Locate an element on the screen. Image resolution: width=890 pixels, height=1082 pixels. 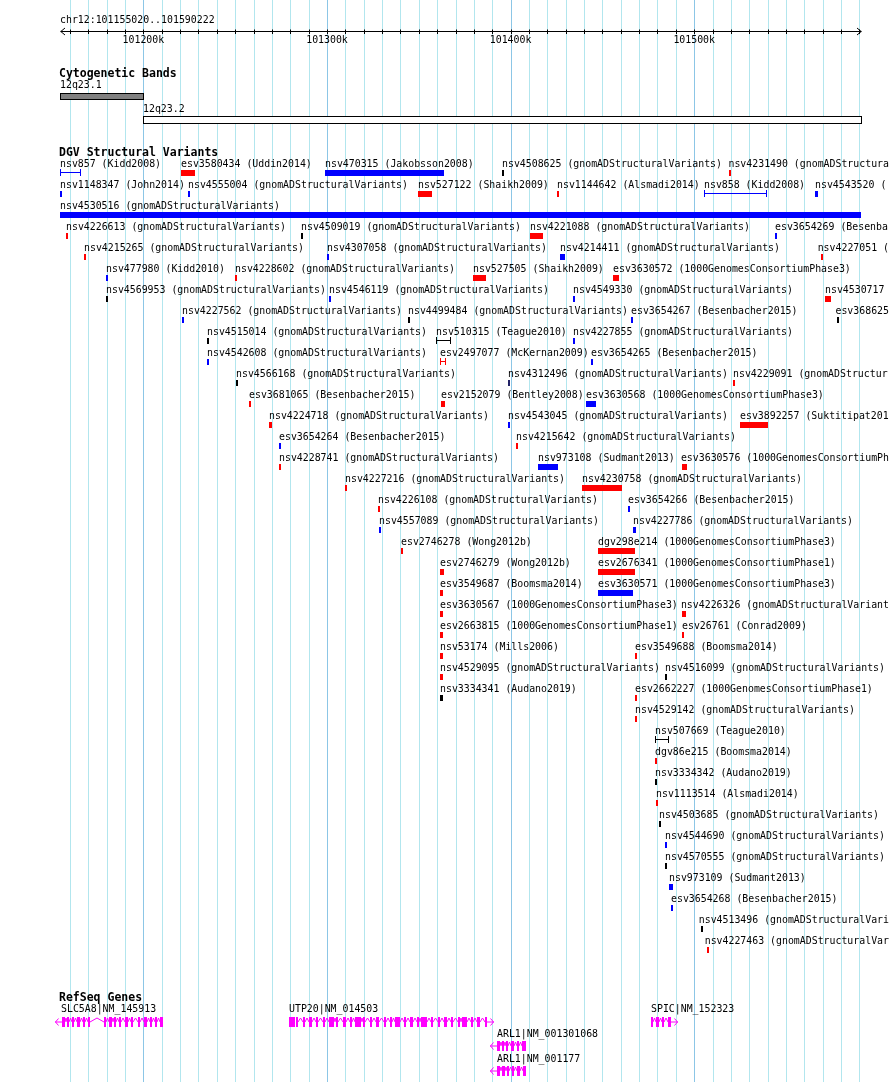
variant-label: esv3654267 (Besenbacher2015) is located at coordinates (714, 310).